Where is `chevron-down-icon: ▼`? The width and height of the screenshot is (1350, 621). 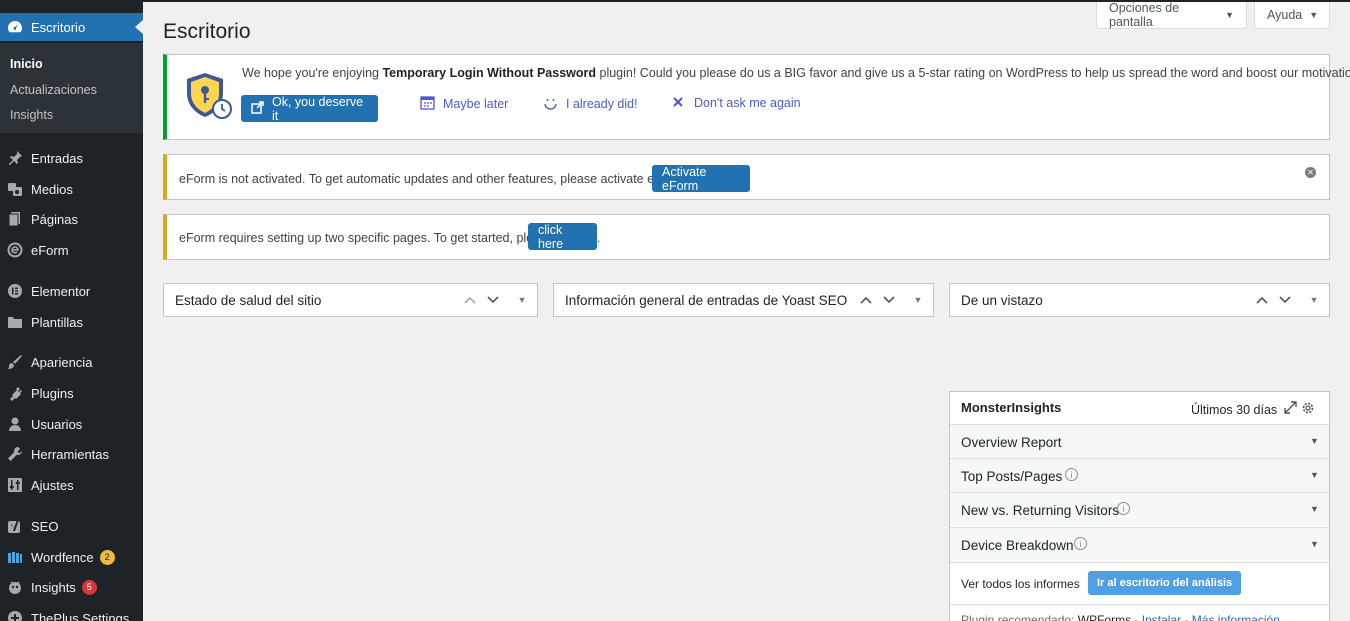 chevron-down-icon: ▼ is located at coordinates (1229, 15).